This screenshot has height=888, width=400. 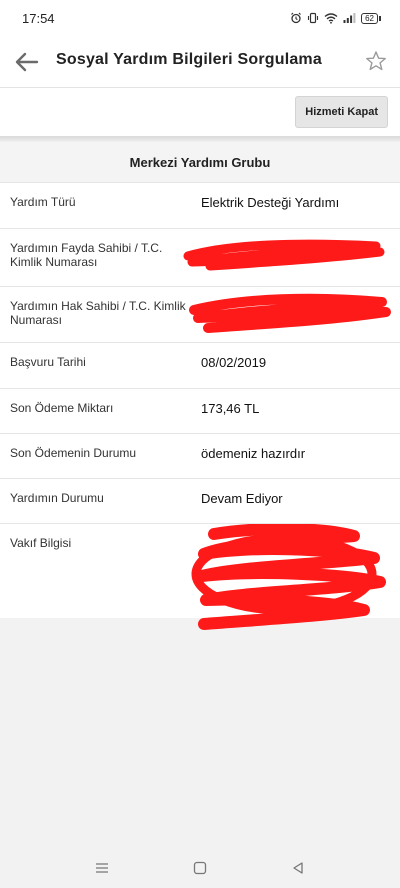 I want to click on back-button, so click(x=27, y=62).